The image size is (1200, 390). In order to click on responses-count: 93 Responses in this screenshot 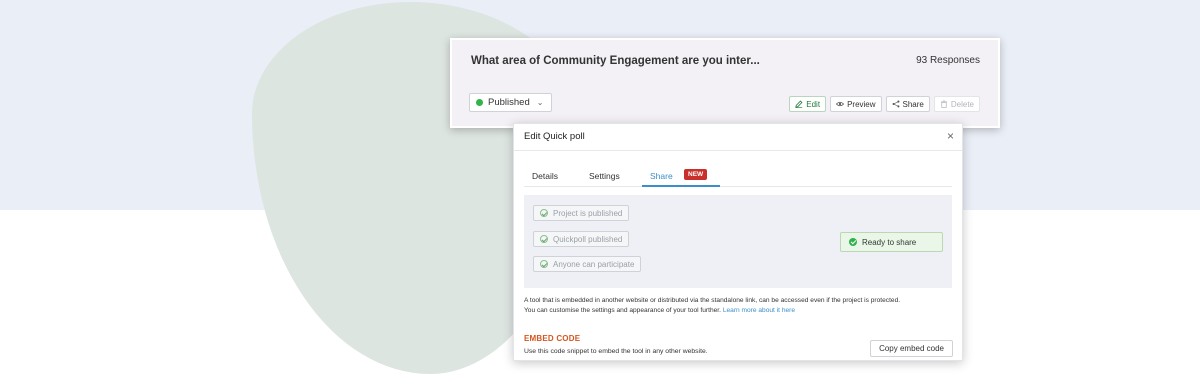, I will do `click(948, 60)`.